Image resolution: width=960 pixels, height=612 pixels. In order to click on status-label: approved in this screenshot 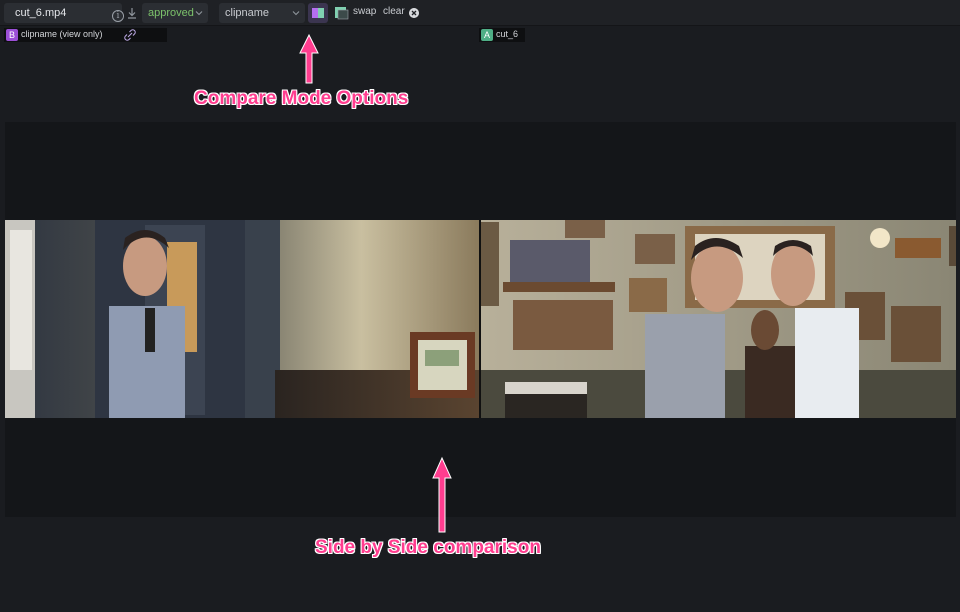, I will do `click(171, 13)`.